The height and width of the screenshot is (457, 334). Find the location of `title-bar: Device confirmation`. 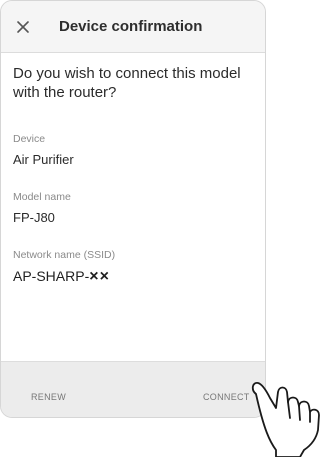

title-bar: Device confirmation is located at coordinates (133, 27).